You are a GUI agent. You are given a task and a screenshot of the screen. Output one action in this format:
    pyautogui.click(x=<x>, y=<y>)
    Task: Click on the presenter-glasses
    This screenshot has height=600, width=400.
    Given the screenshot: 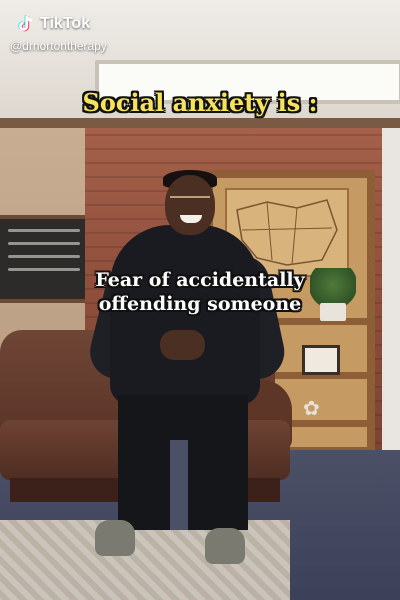 What is the action you would take?
    pyautogui.click(x=190, y=202)
    